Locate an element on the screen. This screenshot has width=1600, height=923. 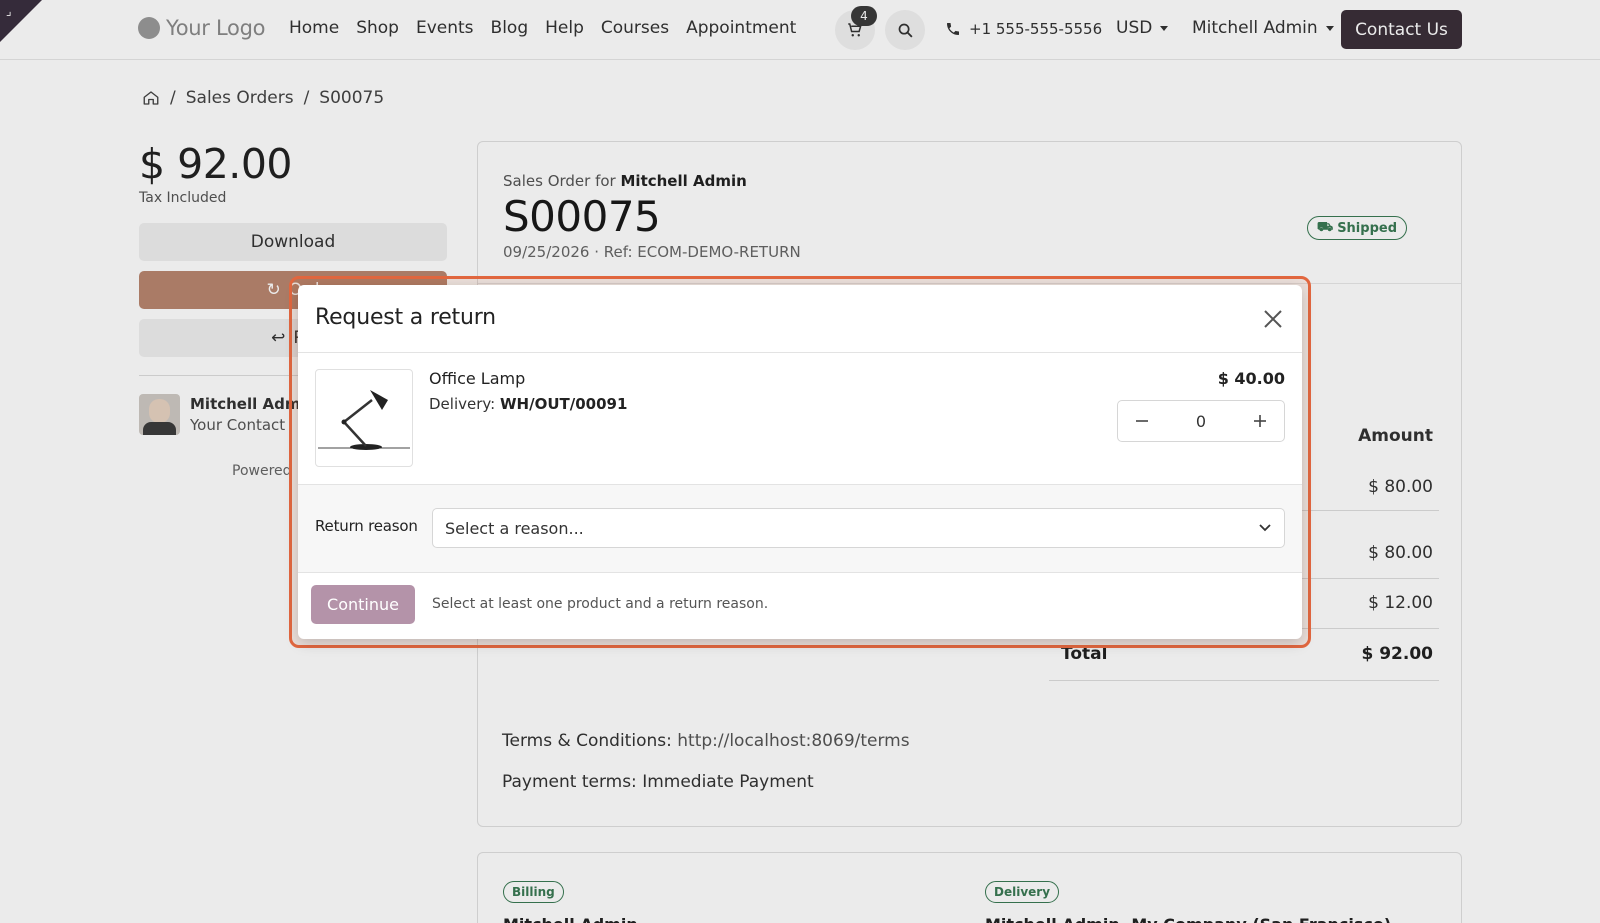
product-price: $ 40.00 is located at coordinates (1251, 378).